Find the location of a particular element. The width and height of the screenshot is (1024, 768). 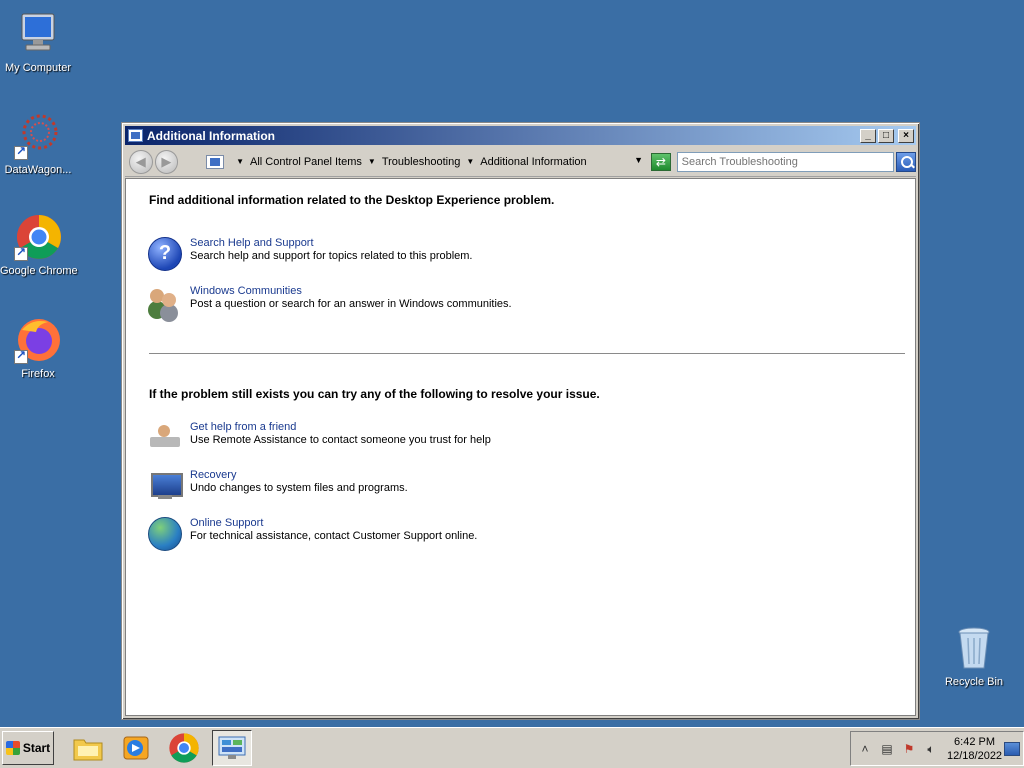

firefox-icon is located at coordinates (38, 340).